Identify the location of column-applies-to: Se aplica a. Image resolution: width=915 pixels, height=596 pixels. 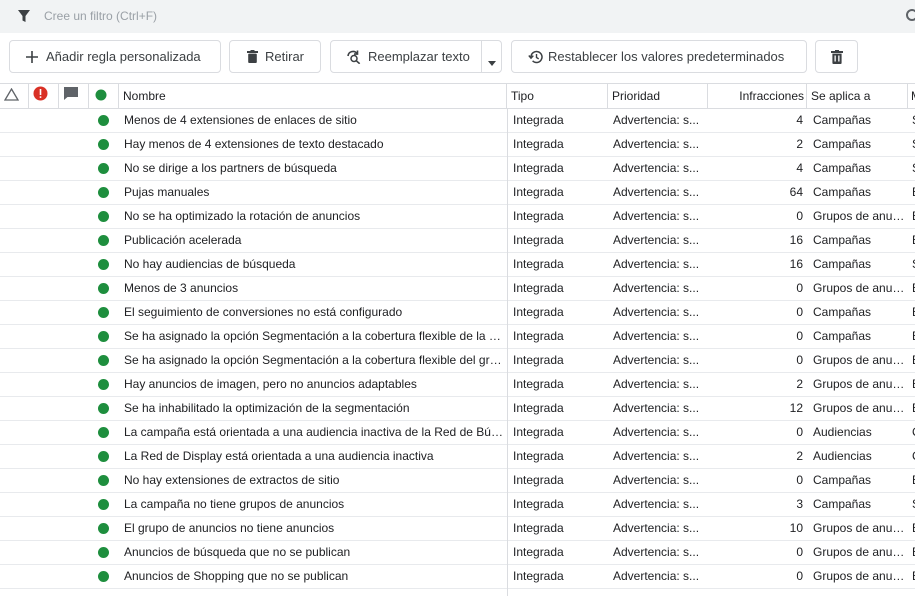
(840, 96).